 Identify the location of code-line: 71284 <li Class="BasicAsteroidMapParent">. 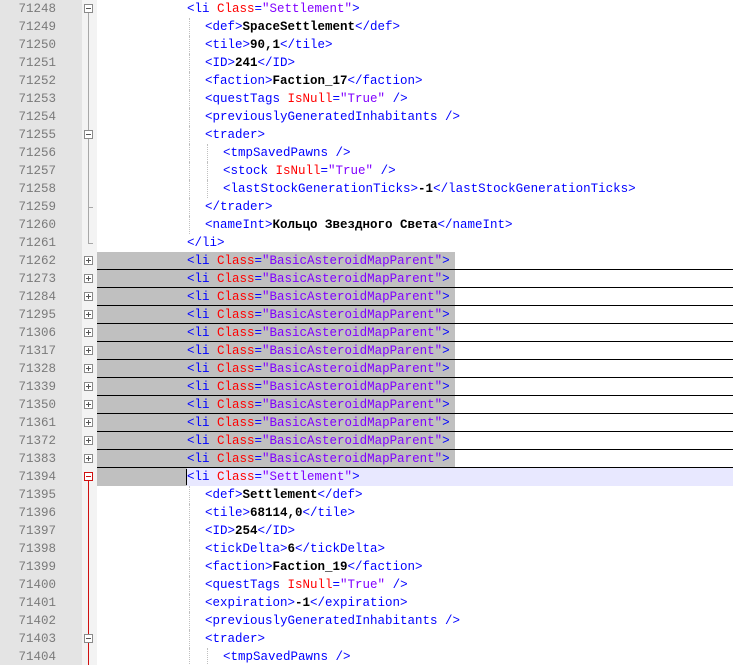
(366, 297).